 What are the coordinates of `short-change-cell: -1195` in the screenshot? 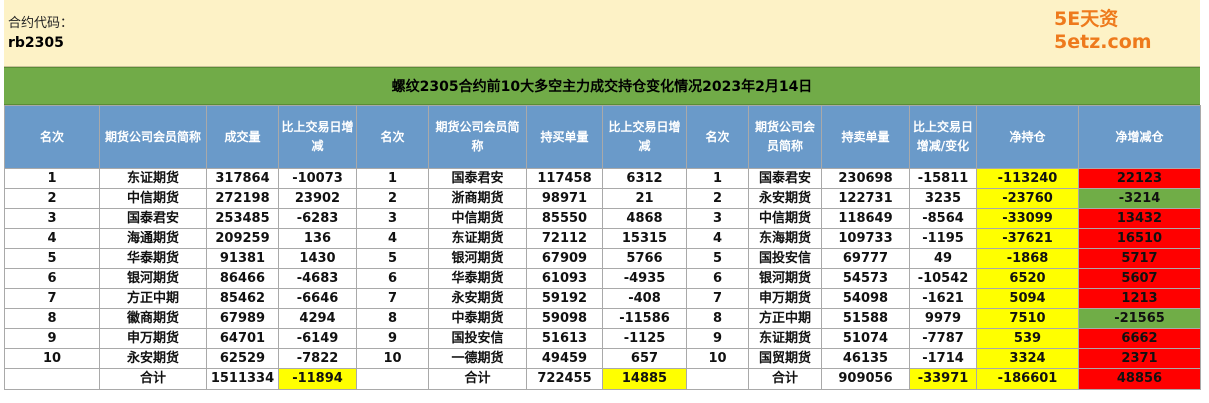 It's located at (943, 238).